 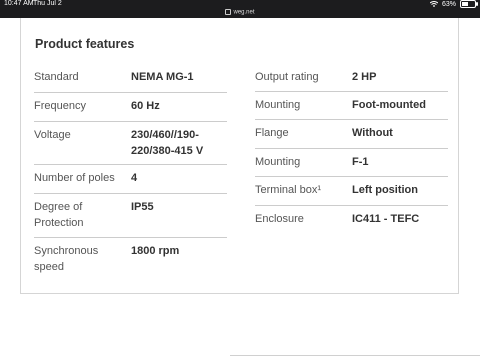 I want to click on feature-row: Degree of Protection IP55, so click(x=130, y=216).